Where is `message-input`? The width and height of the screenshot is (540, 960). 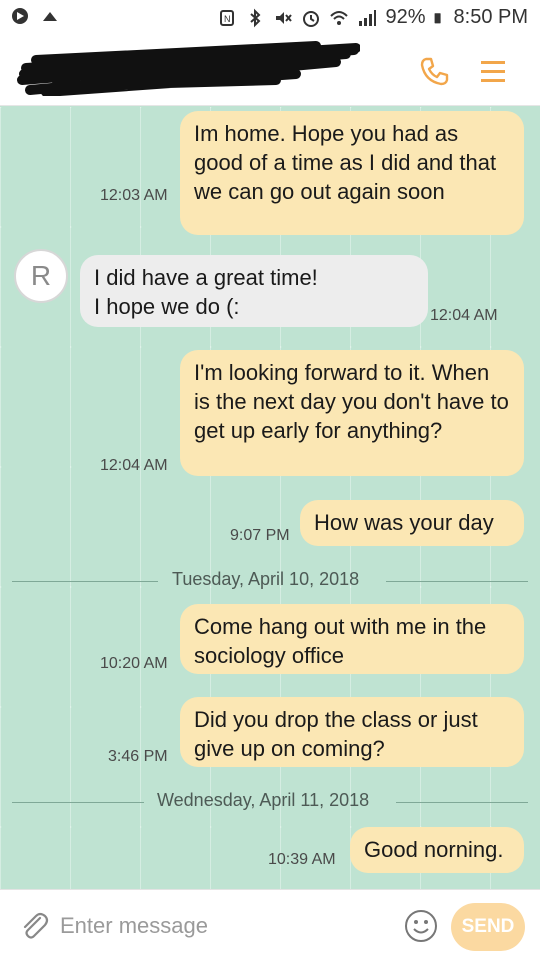
message-input is located at coordinates (225, 926).